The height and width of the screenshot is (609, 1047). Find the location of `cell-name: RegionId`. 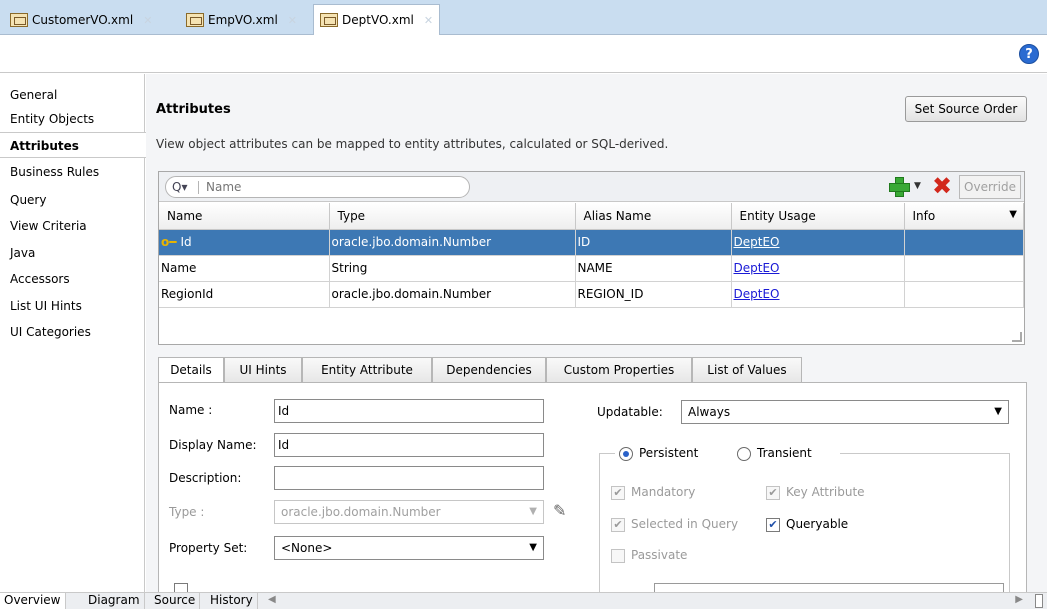

cell-name: RegionId is located at coordinates (244, 294).